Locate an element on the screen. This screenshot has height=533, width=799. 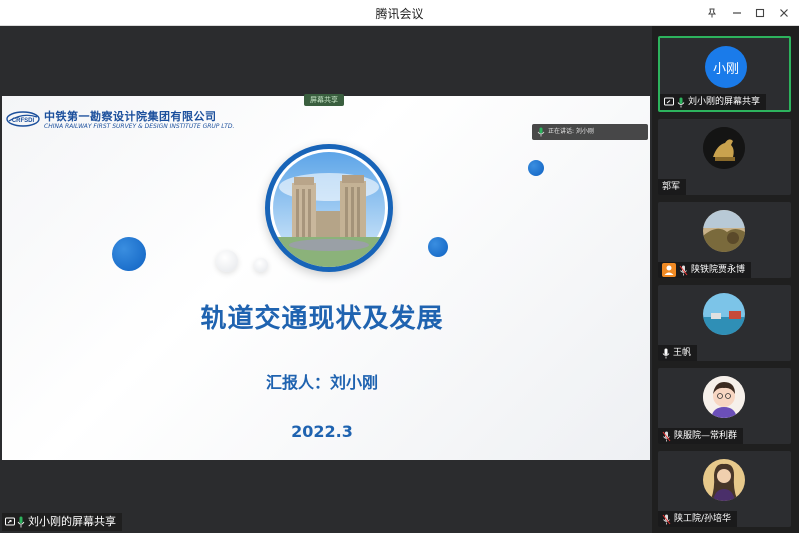
window-title: 腾讯会议 is located at coordinates (399, 14).